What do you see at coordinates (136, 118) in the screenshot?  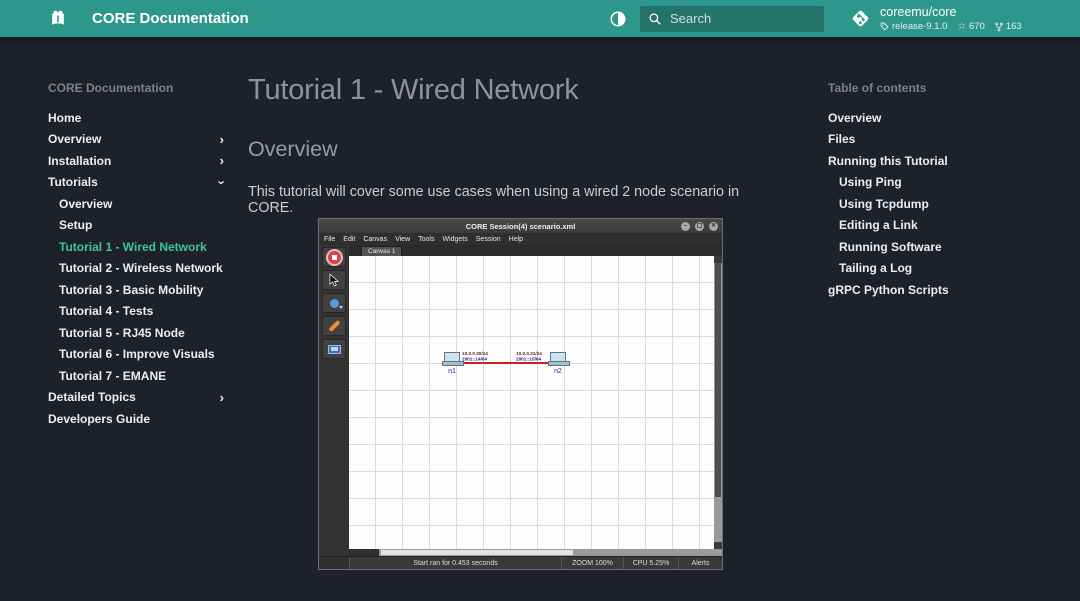 I see `sidebar-item-home: Home` at bounding box center [136, 118].